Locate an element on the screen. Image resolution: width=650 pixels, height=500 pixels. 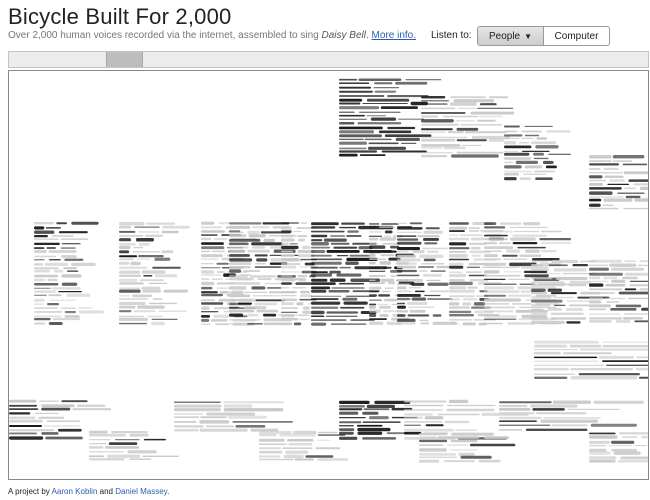
computer-option-button: Computer is located at coordinates (576, 36).